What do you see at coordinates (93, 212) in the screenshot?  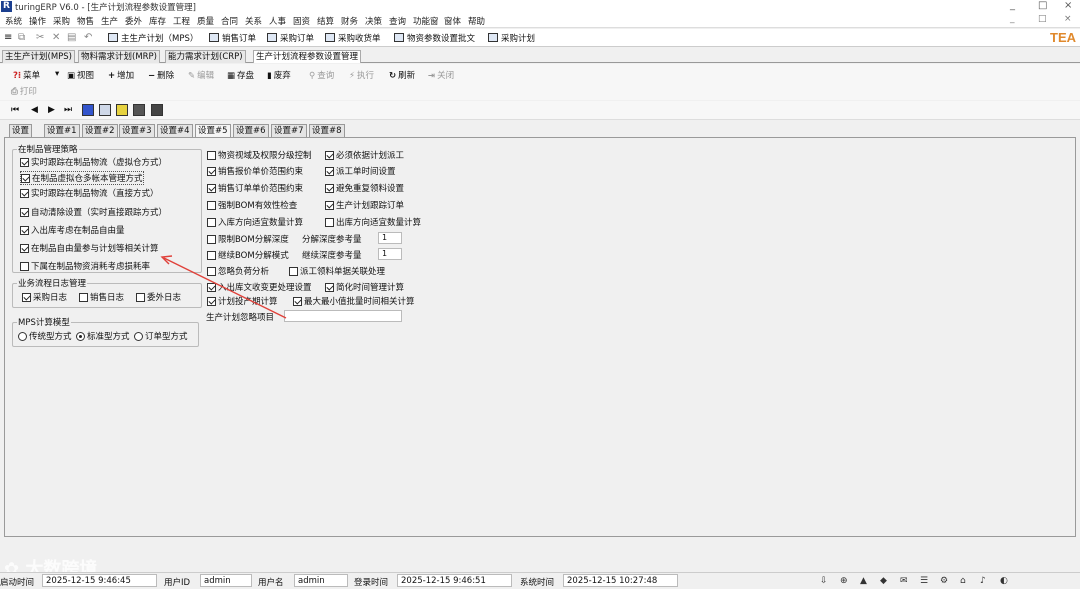 I see `wip-option-3: 自动清除设置（实时直接跟踪方式）` at bounding box center [93, 212].